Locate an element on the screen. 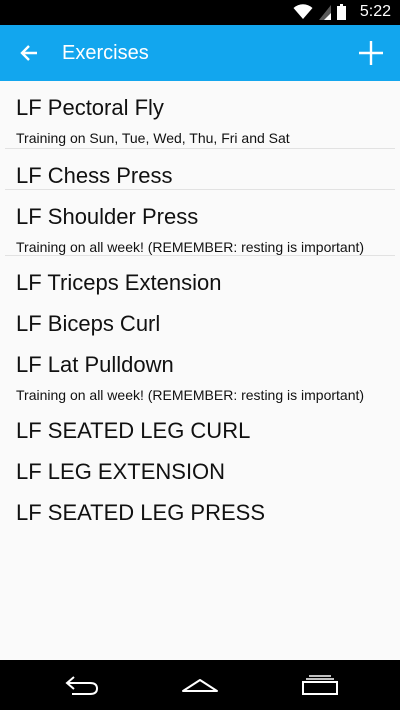 This screenshot has height=710, width=400. navigation-bar is located at coordinates (200, 685).